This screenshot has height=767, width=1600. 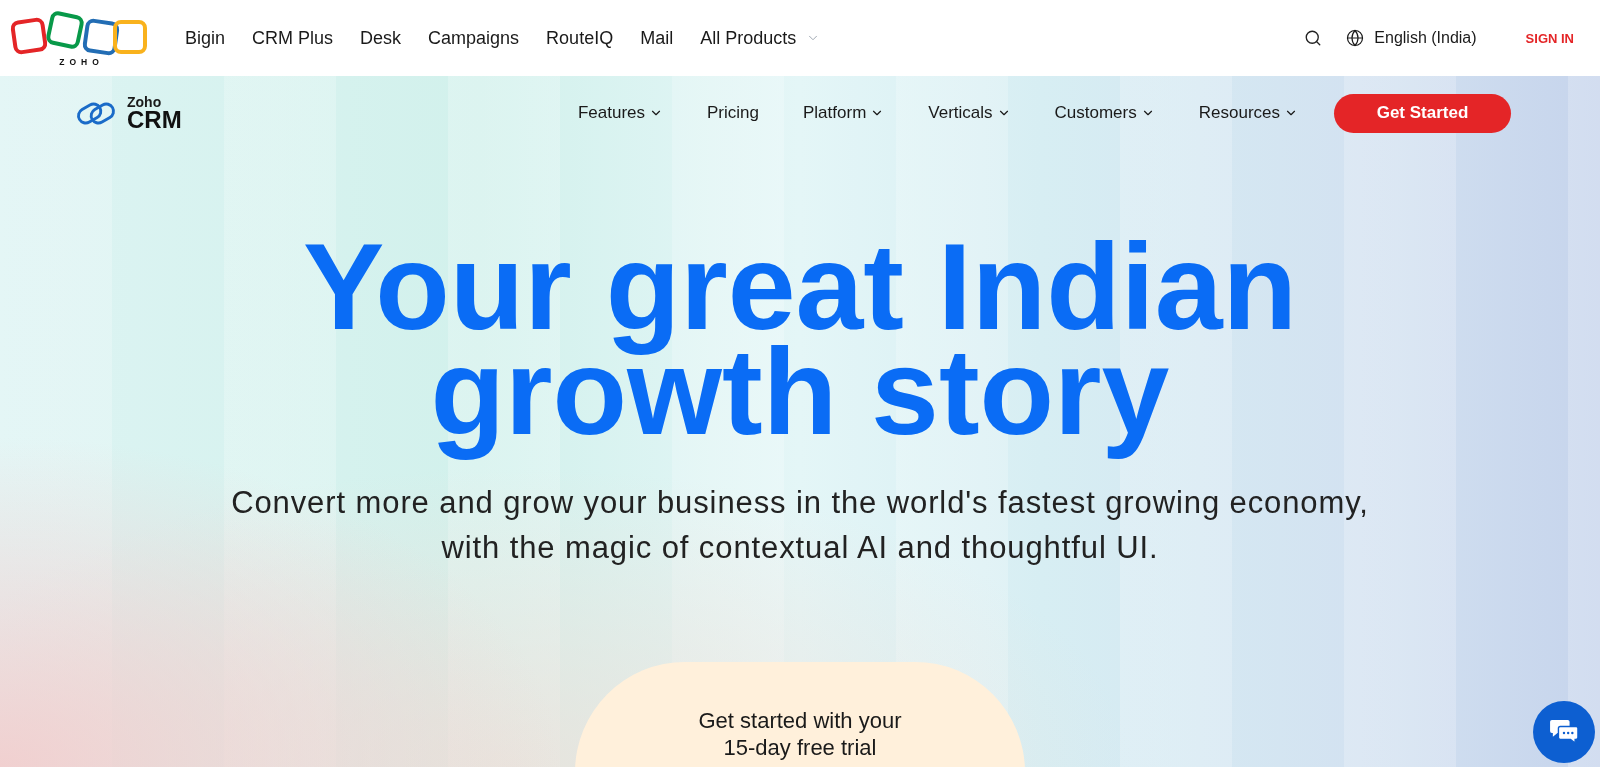 I want to click on product-link: CRM Plus, so click(x=293, y=38).